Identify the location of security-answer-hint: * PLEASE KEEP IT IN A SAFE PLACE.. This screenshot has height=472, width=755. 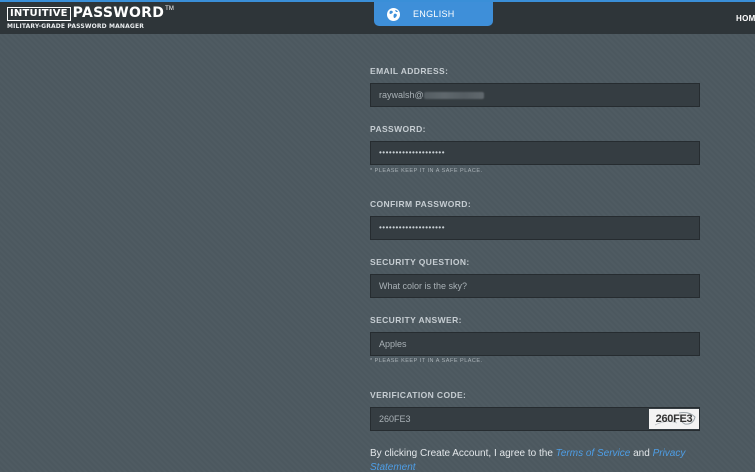
(426, 361).